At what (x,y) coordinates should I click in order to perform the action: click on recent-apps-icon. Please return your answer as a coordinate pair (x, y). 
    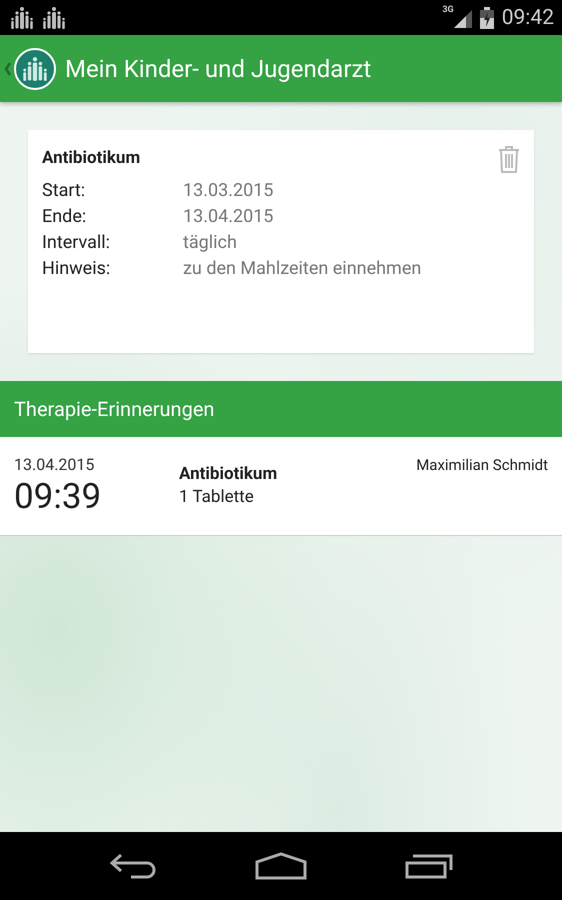
    Looking at the image, I should click on (429, 866).